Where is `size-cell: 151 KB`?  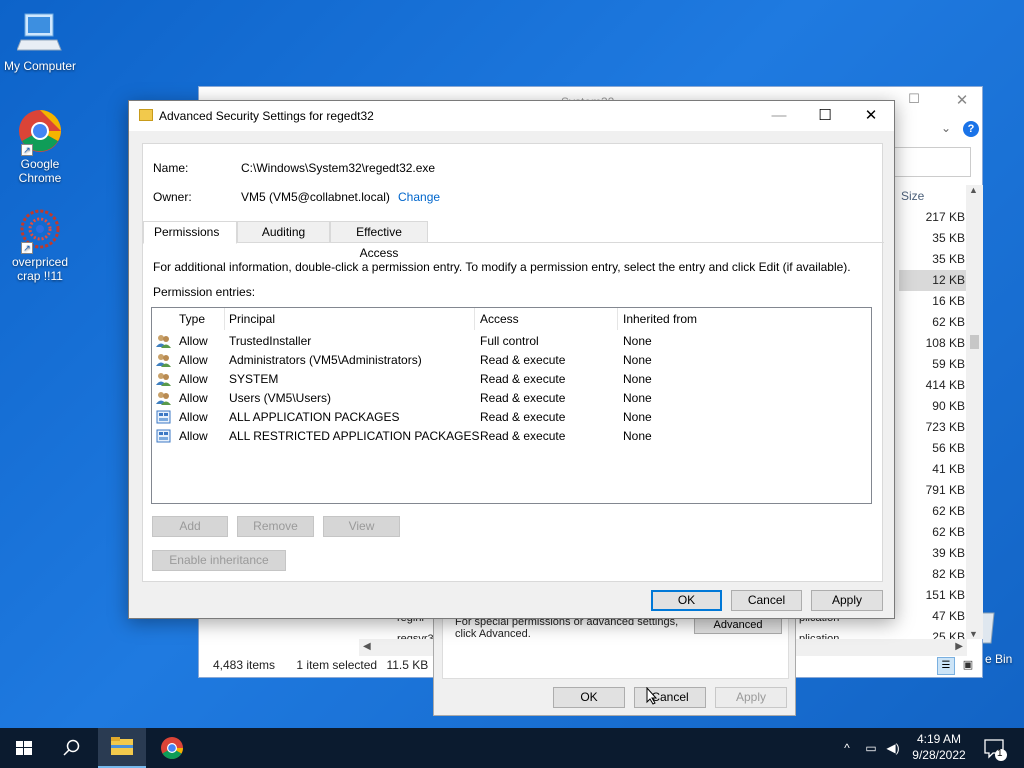
size-cell: 151 KB is located at coordinates (934, 595).